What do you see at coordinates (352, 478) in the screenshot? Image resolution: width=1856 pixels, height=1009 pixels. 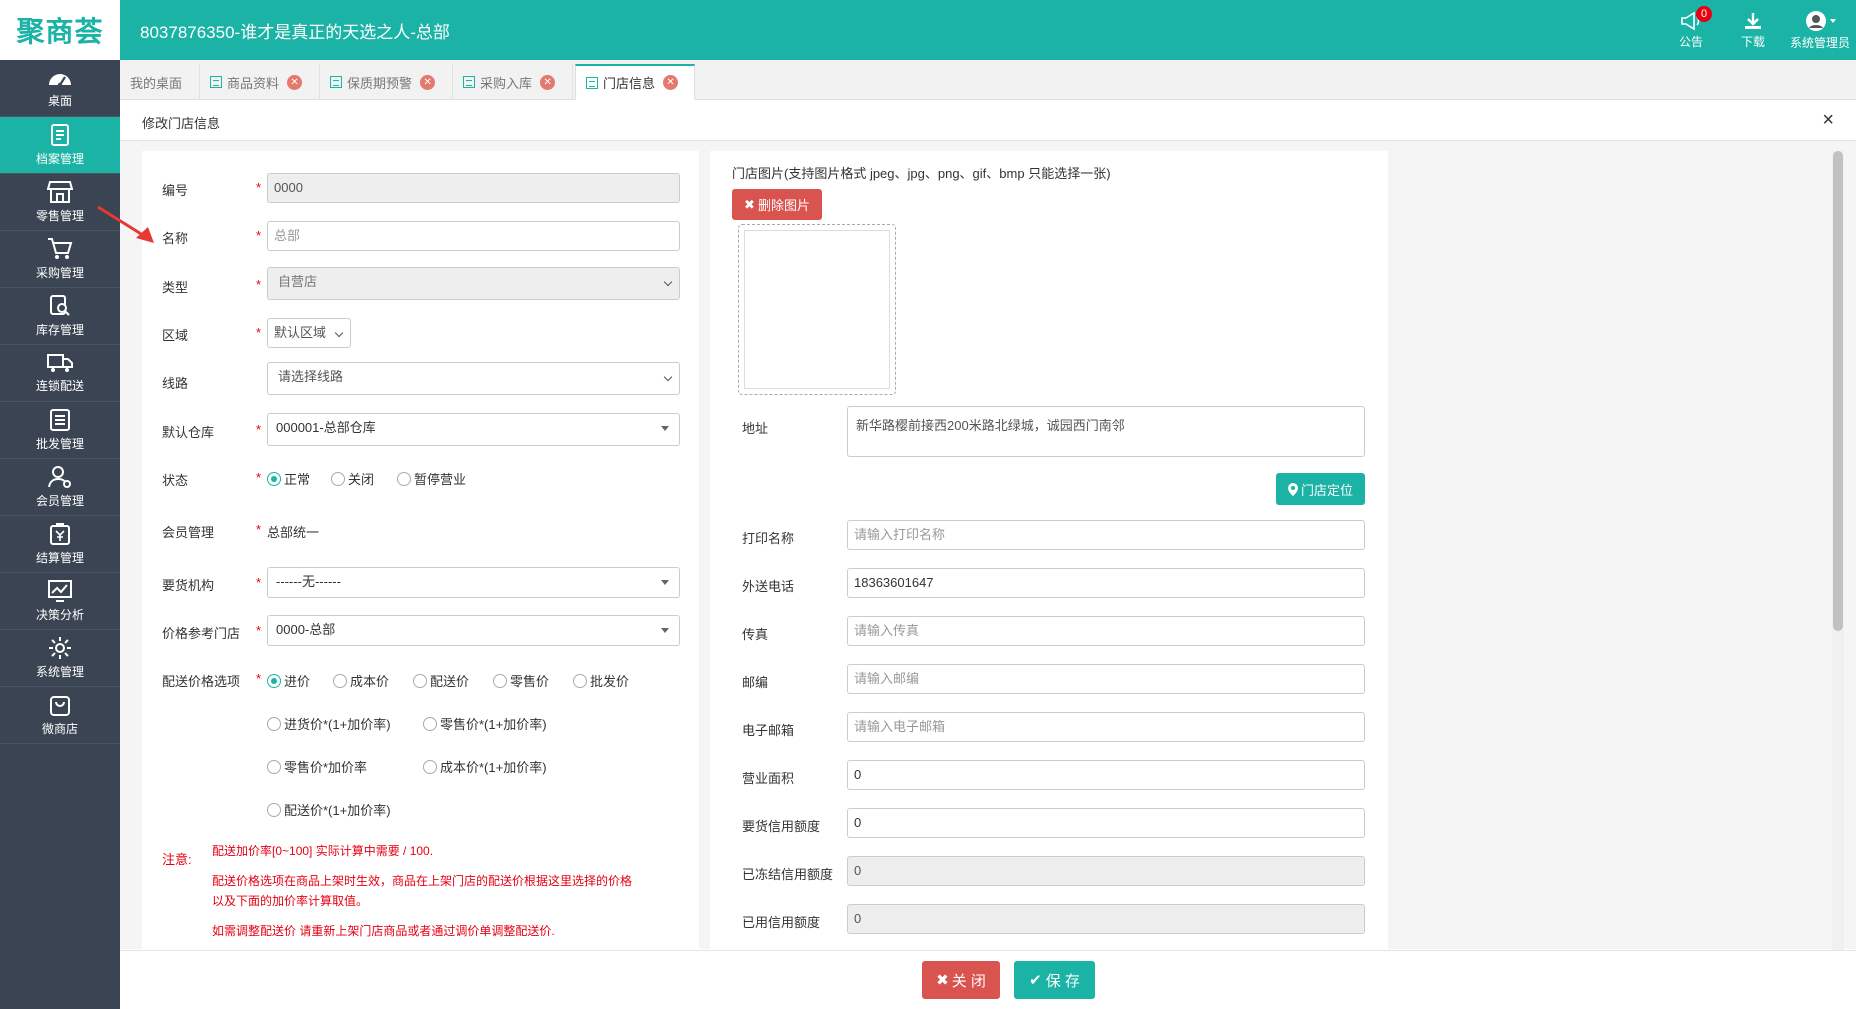 I see `status-radio-closed: 关闭` at bounding box center [352, 478].